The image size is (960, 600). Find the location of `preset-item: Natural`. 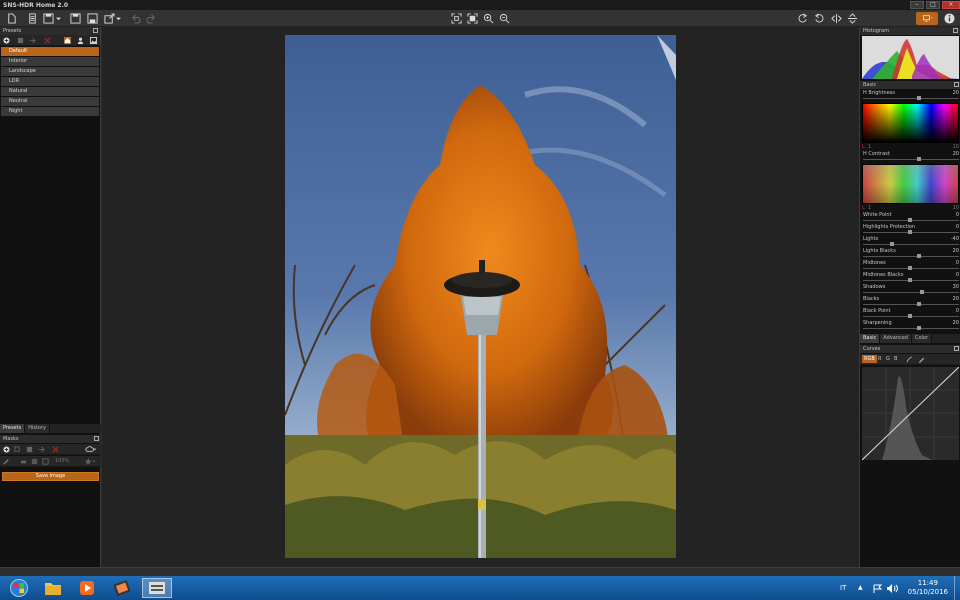

preset-item: Natural is located at coordinates (50, 91).